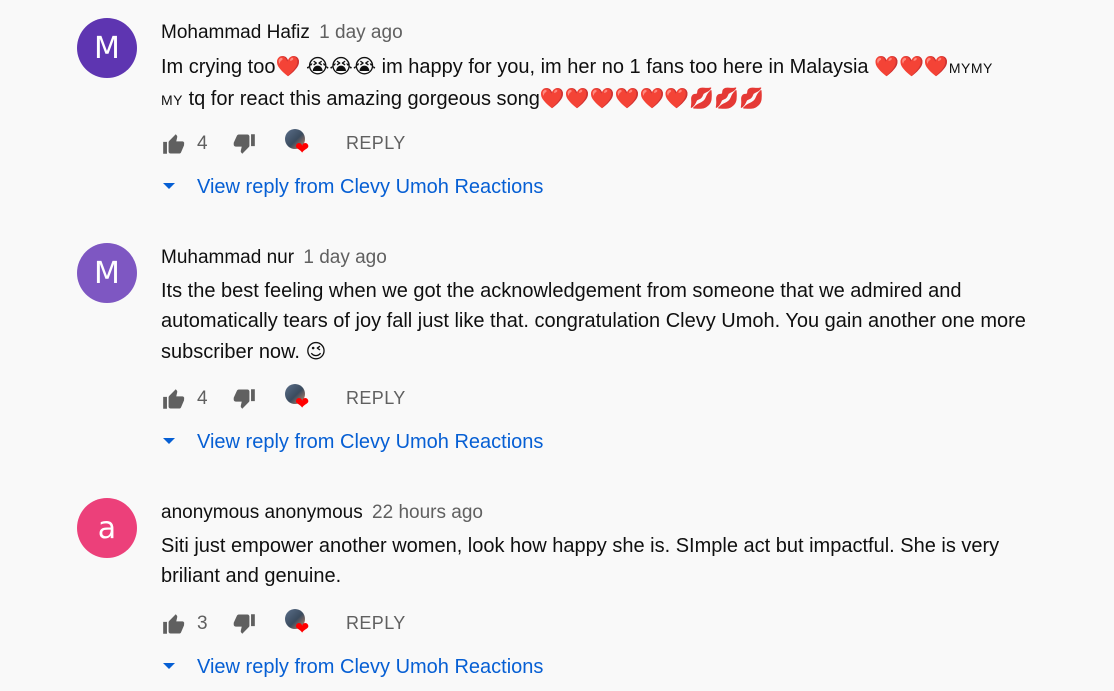 The width and height of the screenshot is (1114, 691). I want to click on comment-text-part: MY, so click(172, 100).